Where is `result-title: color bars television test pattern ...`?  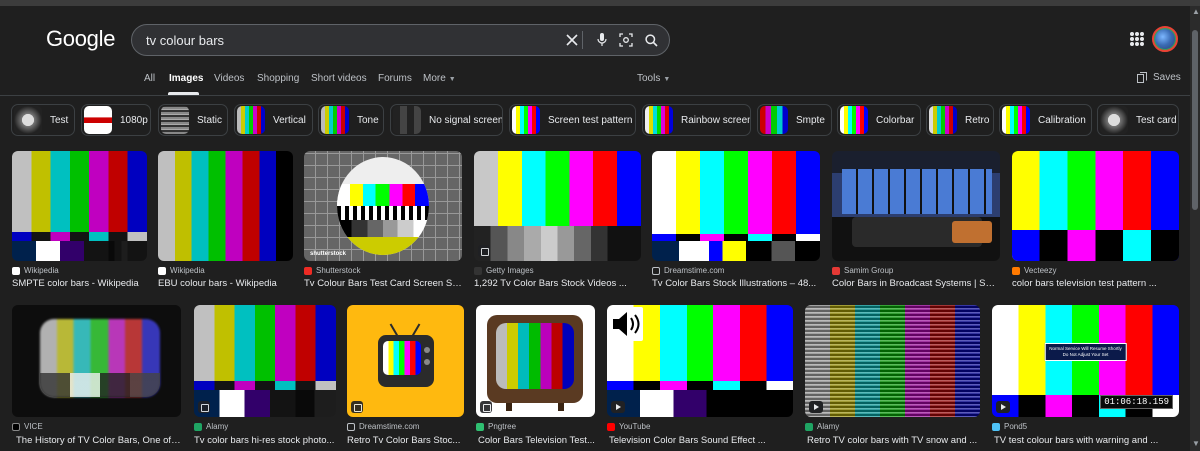
result-title: color bars television test pattern ... is located at coordinates (1095, 283).